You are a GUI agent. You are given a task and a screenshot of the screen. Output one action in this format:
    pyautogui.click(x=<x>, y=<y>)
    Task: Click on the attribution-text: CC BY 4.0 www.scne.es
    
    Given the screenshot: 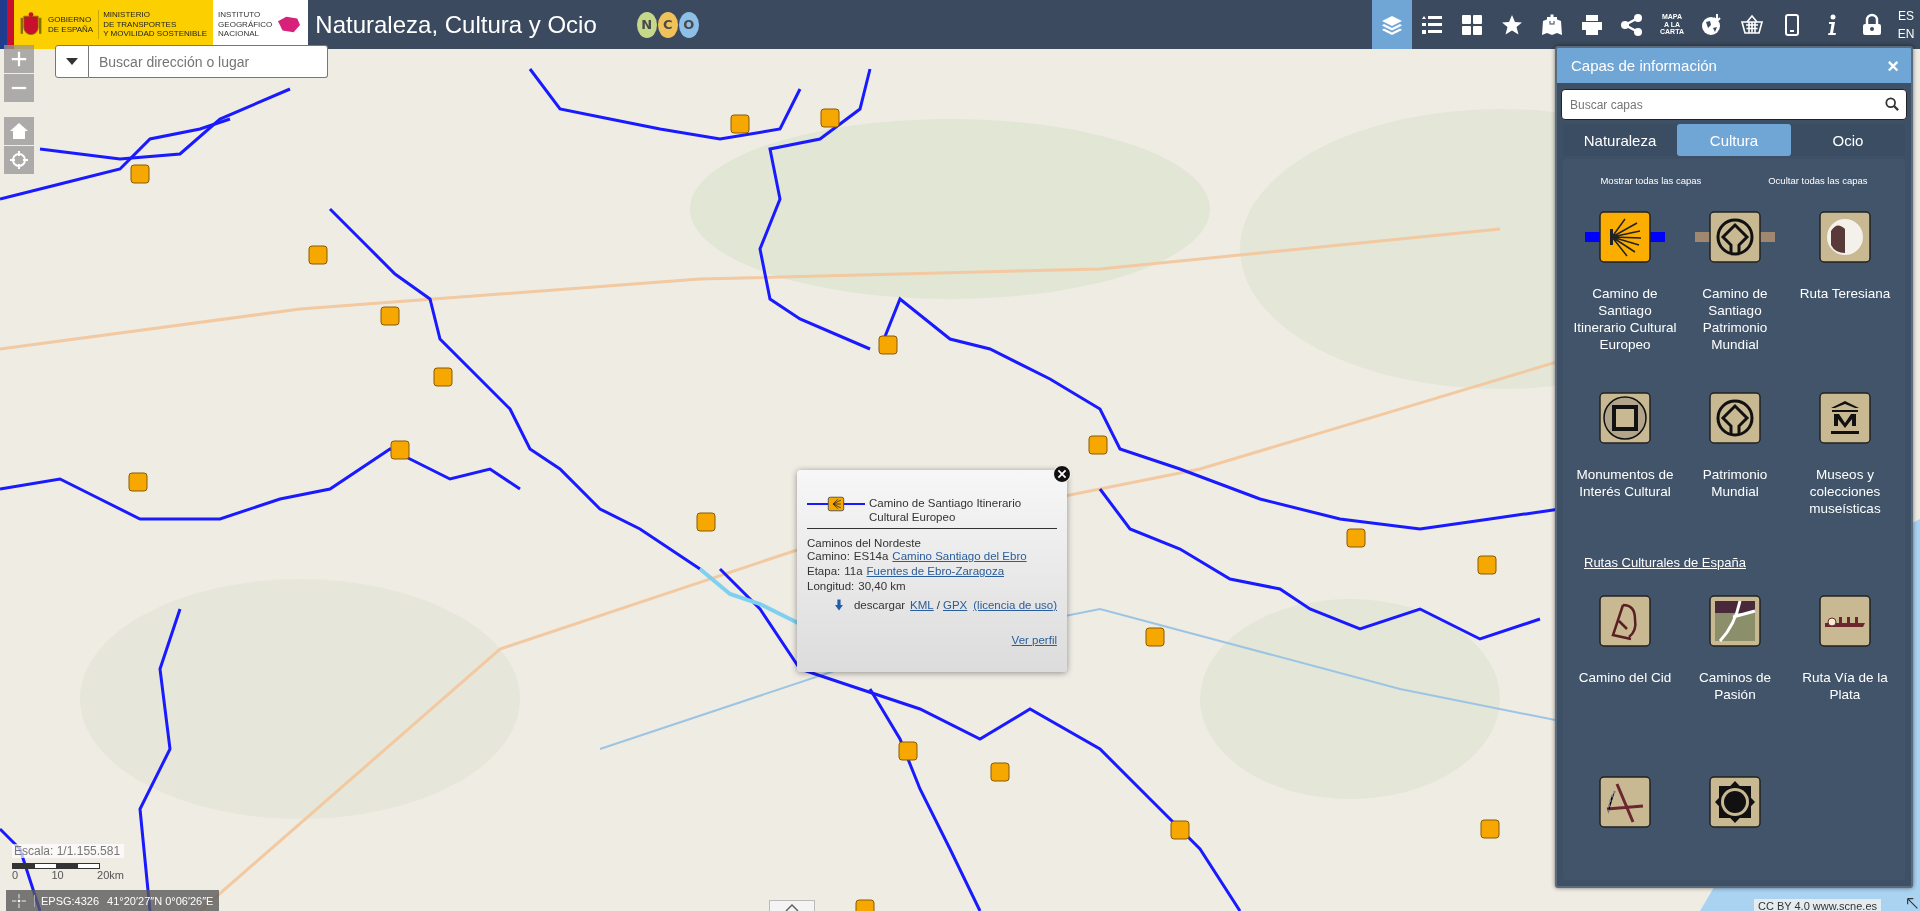 What is the action you would take?
    pyautogui.click(x=1817, y=905)
    